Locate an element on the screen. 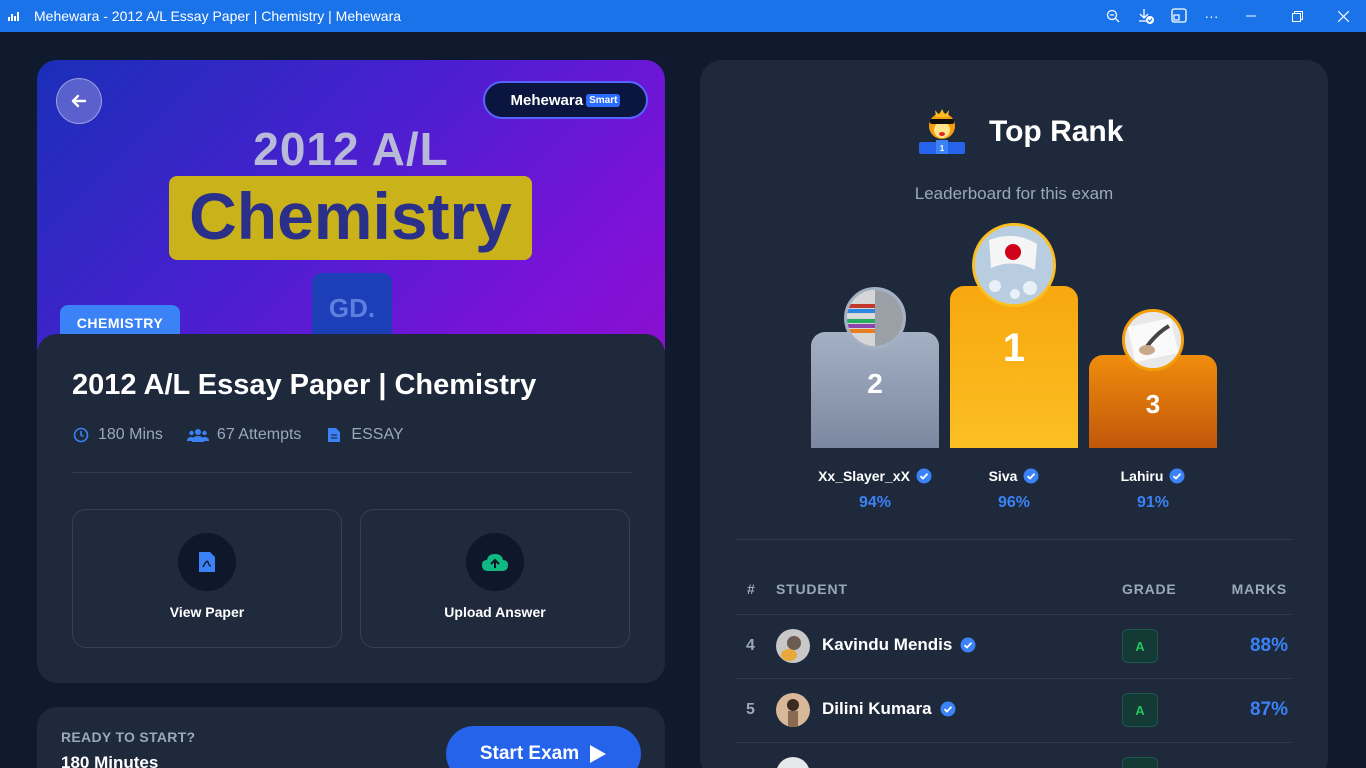  brand-logo: Mehewara Smart is located at coordinates (565, 100).